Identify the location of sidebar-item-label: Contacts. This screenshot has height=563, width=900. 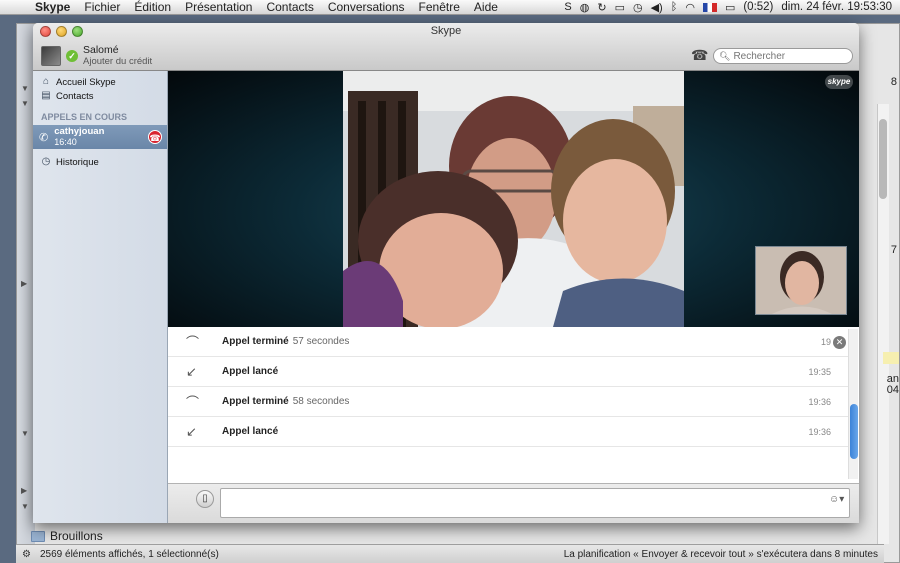
(75, 96).